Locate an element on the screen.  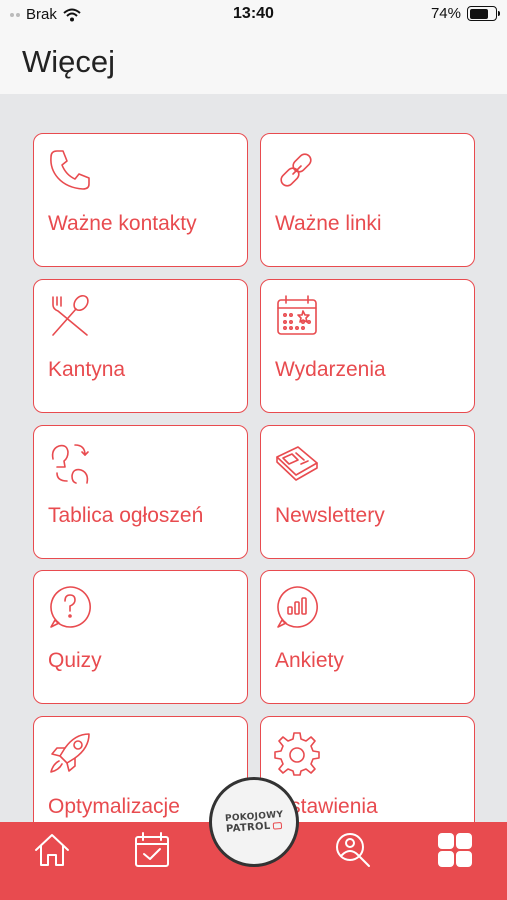
pokojowy-patrol-button: POKOJOWY PATROL is located at coordinates (254, 822).